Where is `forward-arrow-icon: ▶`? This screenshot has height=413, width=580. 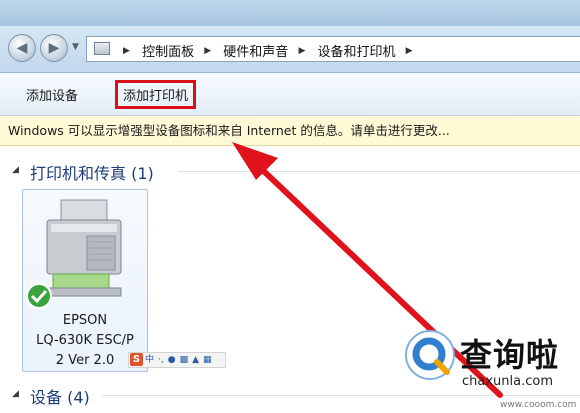 forward-arrow-icon: ▶ is located at coordinates (54, 48).